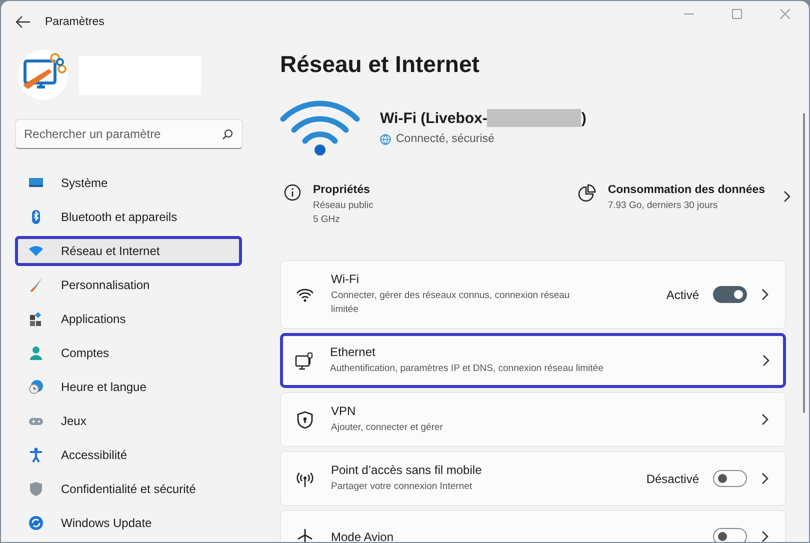 This screenshot has width=810, height=543. What do you see at coordinates (129, 134) in the screenshot?
I see `search-field: Rechercher un paramètre` at bounding box center [129, 134].